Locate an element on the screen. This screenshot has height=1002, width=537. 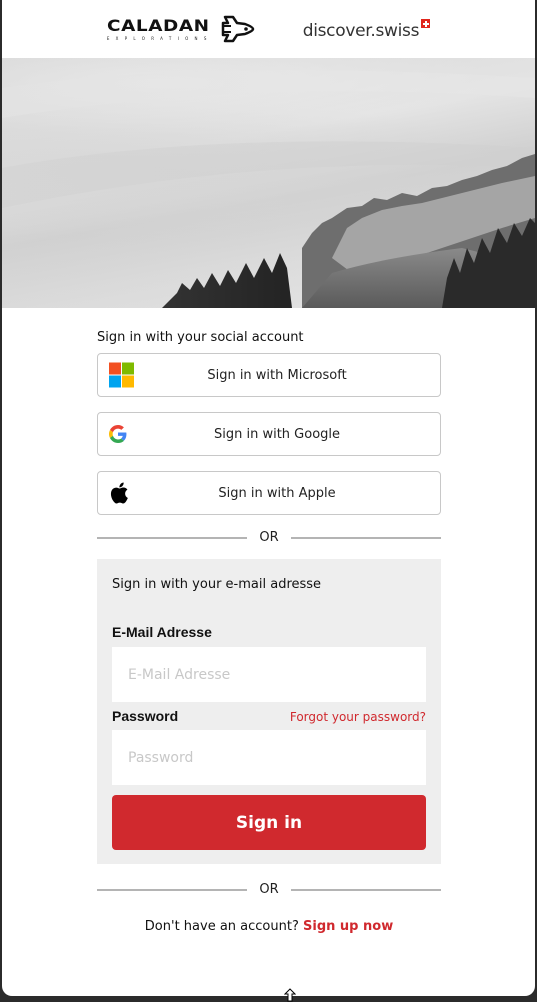
forgot-password-link: Forgot your password? is located at coordinates (358, 717).